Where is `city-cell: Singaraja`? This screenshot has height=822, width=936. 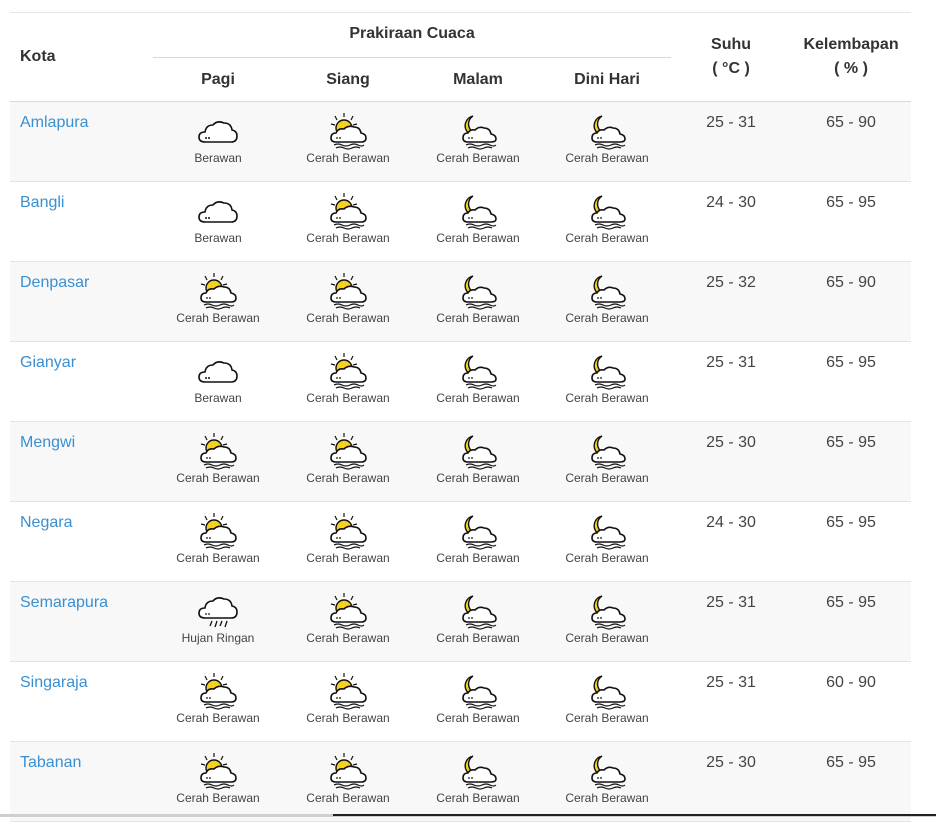 city-cell: Singaraja is located at coordinates (81, 701).